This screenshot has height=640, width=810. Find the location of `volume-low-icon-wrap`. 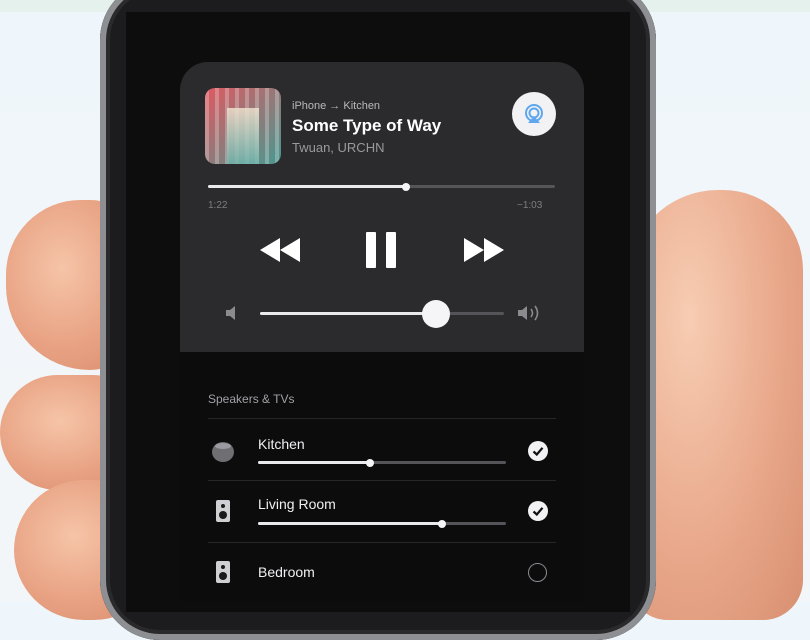

volume-low-icon-wrap is located at coordinates (233, 315).